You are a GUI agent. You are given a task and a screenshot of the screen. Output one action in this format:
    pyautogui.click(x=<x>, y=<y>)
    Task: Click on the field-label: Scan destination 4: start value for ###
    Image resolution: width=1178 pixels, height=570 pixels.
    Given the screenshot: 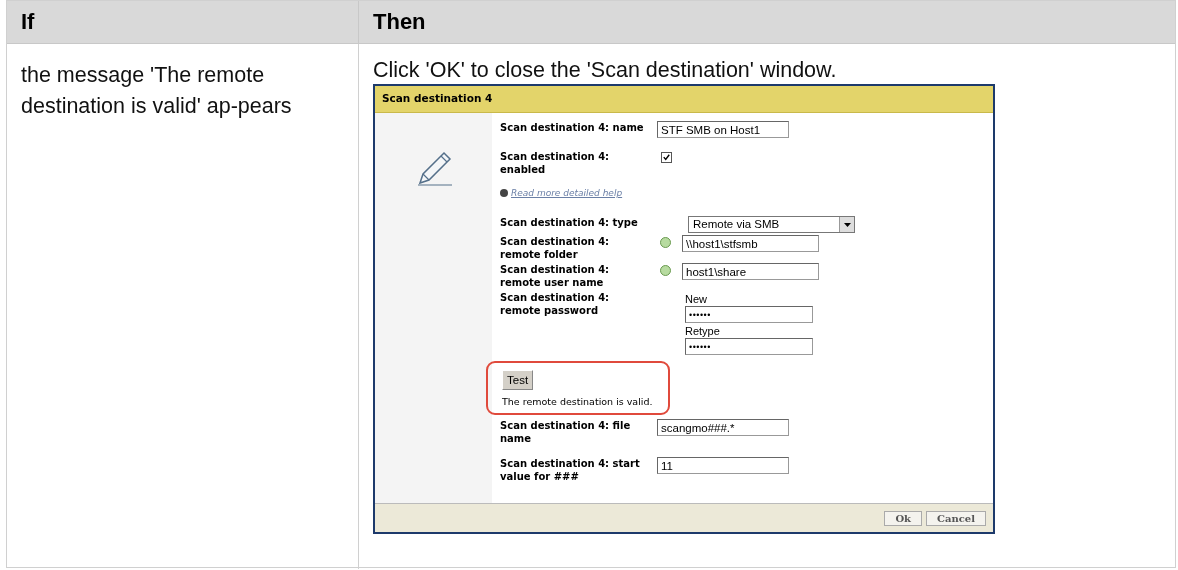 What is the action you would take?
    pyautogui.click(x=570, y=470)
    